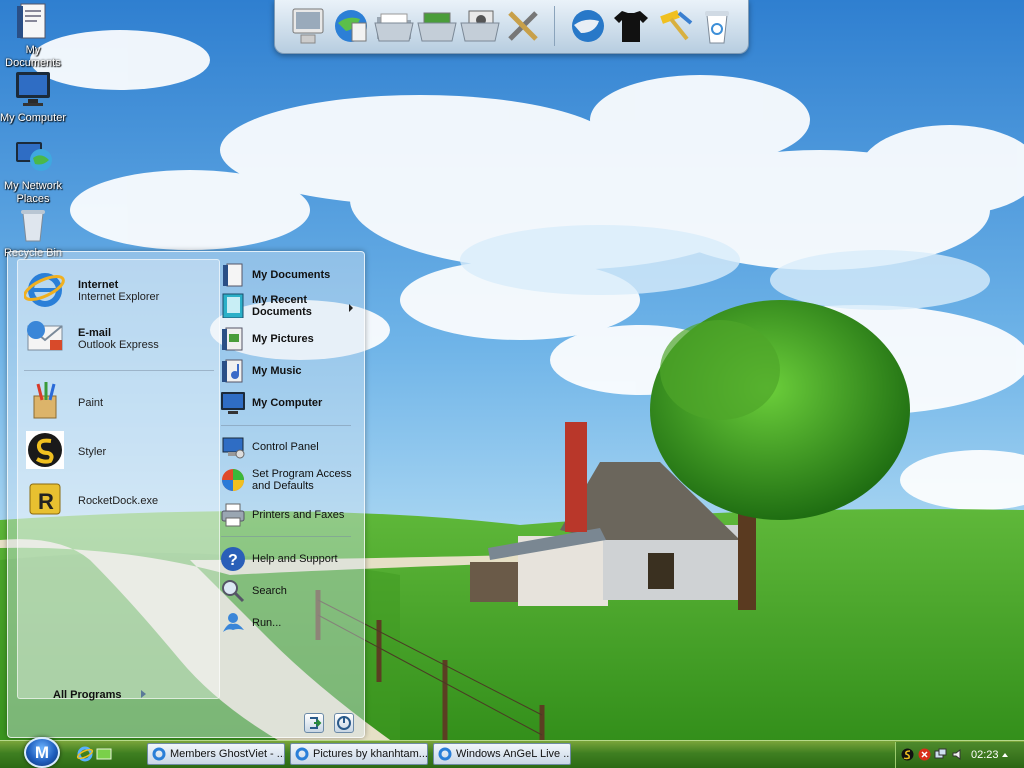 The image size is (1024, 768). What do you see at coordinates (233, 305) in the screenshot?
I see `recent-documents-icon` at bounding box center [233, 305].